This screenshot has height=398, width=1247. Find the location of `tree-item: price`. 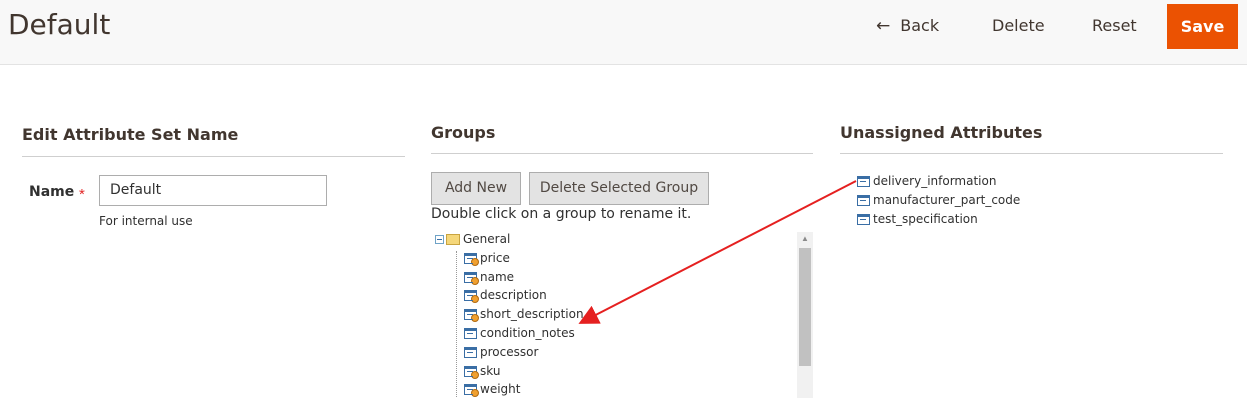

tree-item: price is located at coordinates (487, 258).